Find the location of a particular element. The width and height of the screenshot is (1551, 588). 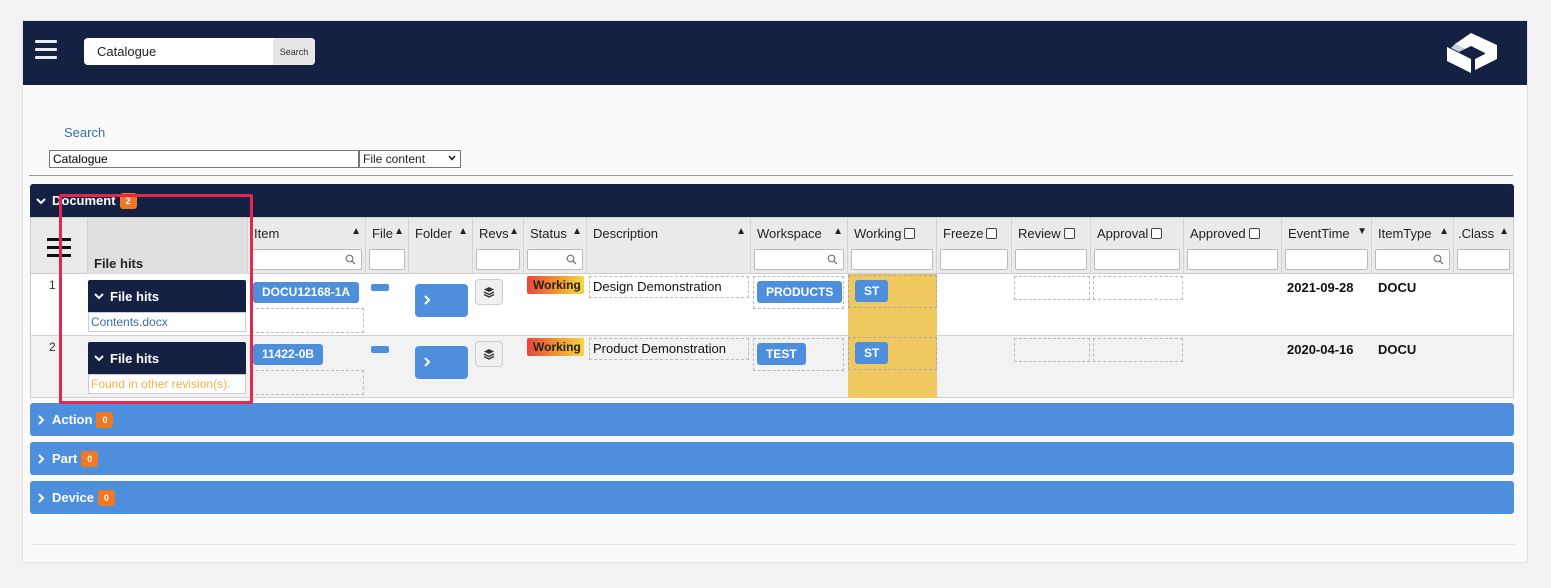

column-header-review: Review is located at coordinates (1051, 246).